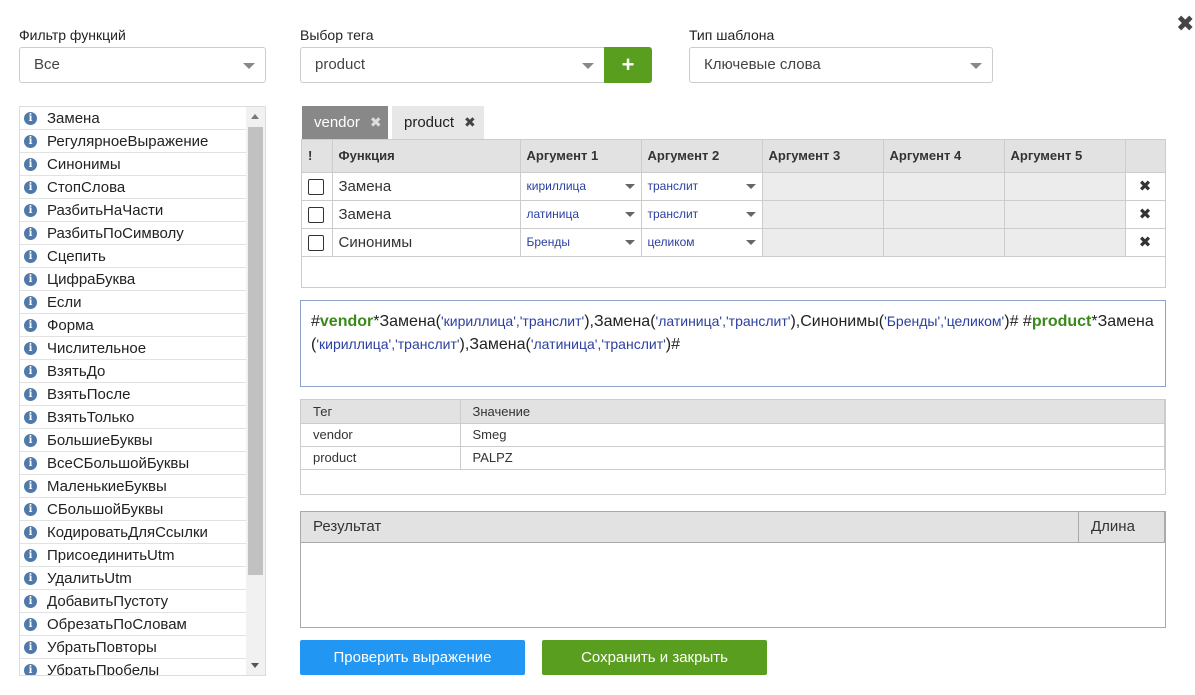  Describe the element at coordinates (654, 657) in the screenshot. I see `save-and-close-button: Сохранить и закрыть` at that location.